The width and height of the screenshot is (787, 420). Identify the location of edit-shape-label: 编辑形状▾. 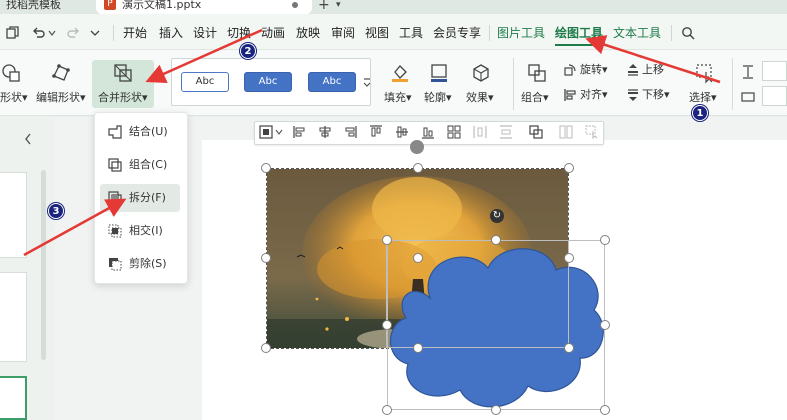
(61, 98).